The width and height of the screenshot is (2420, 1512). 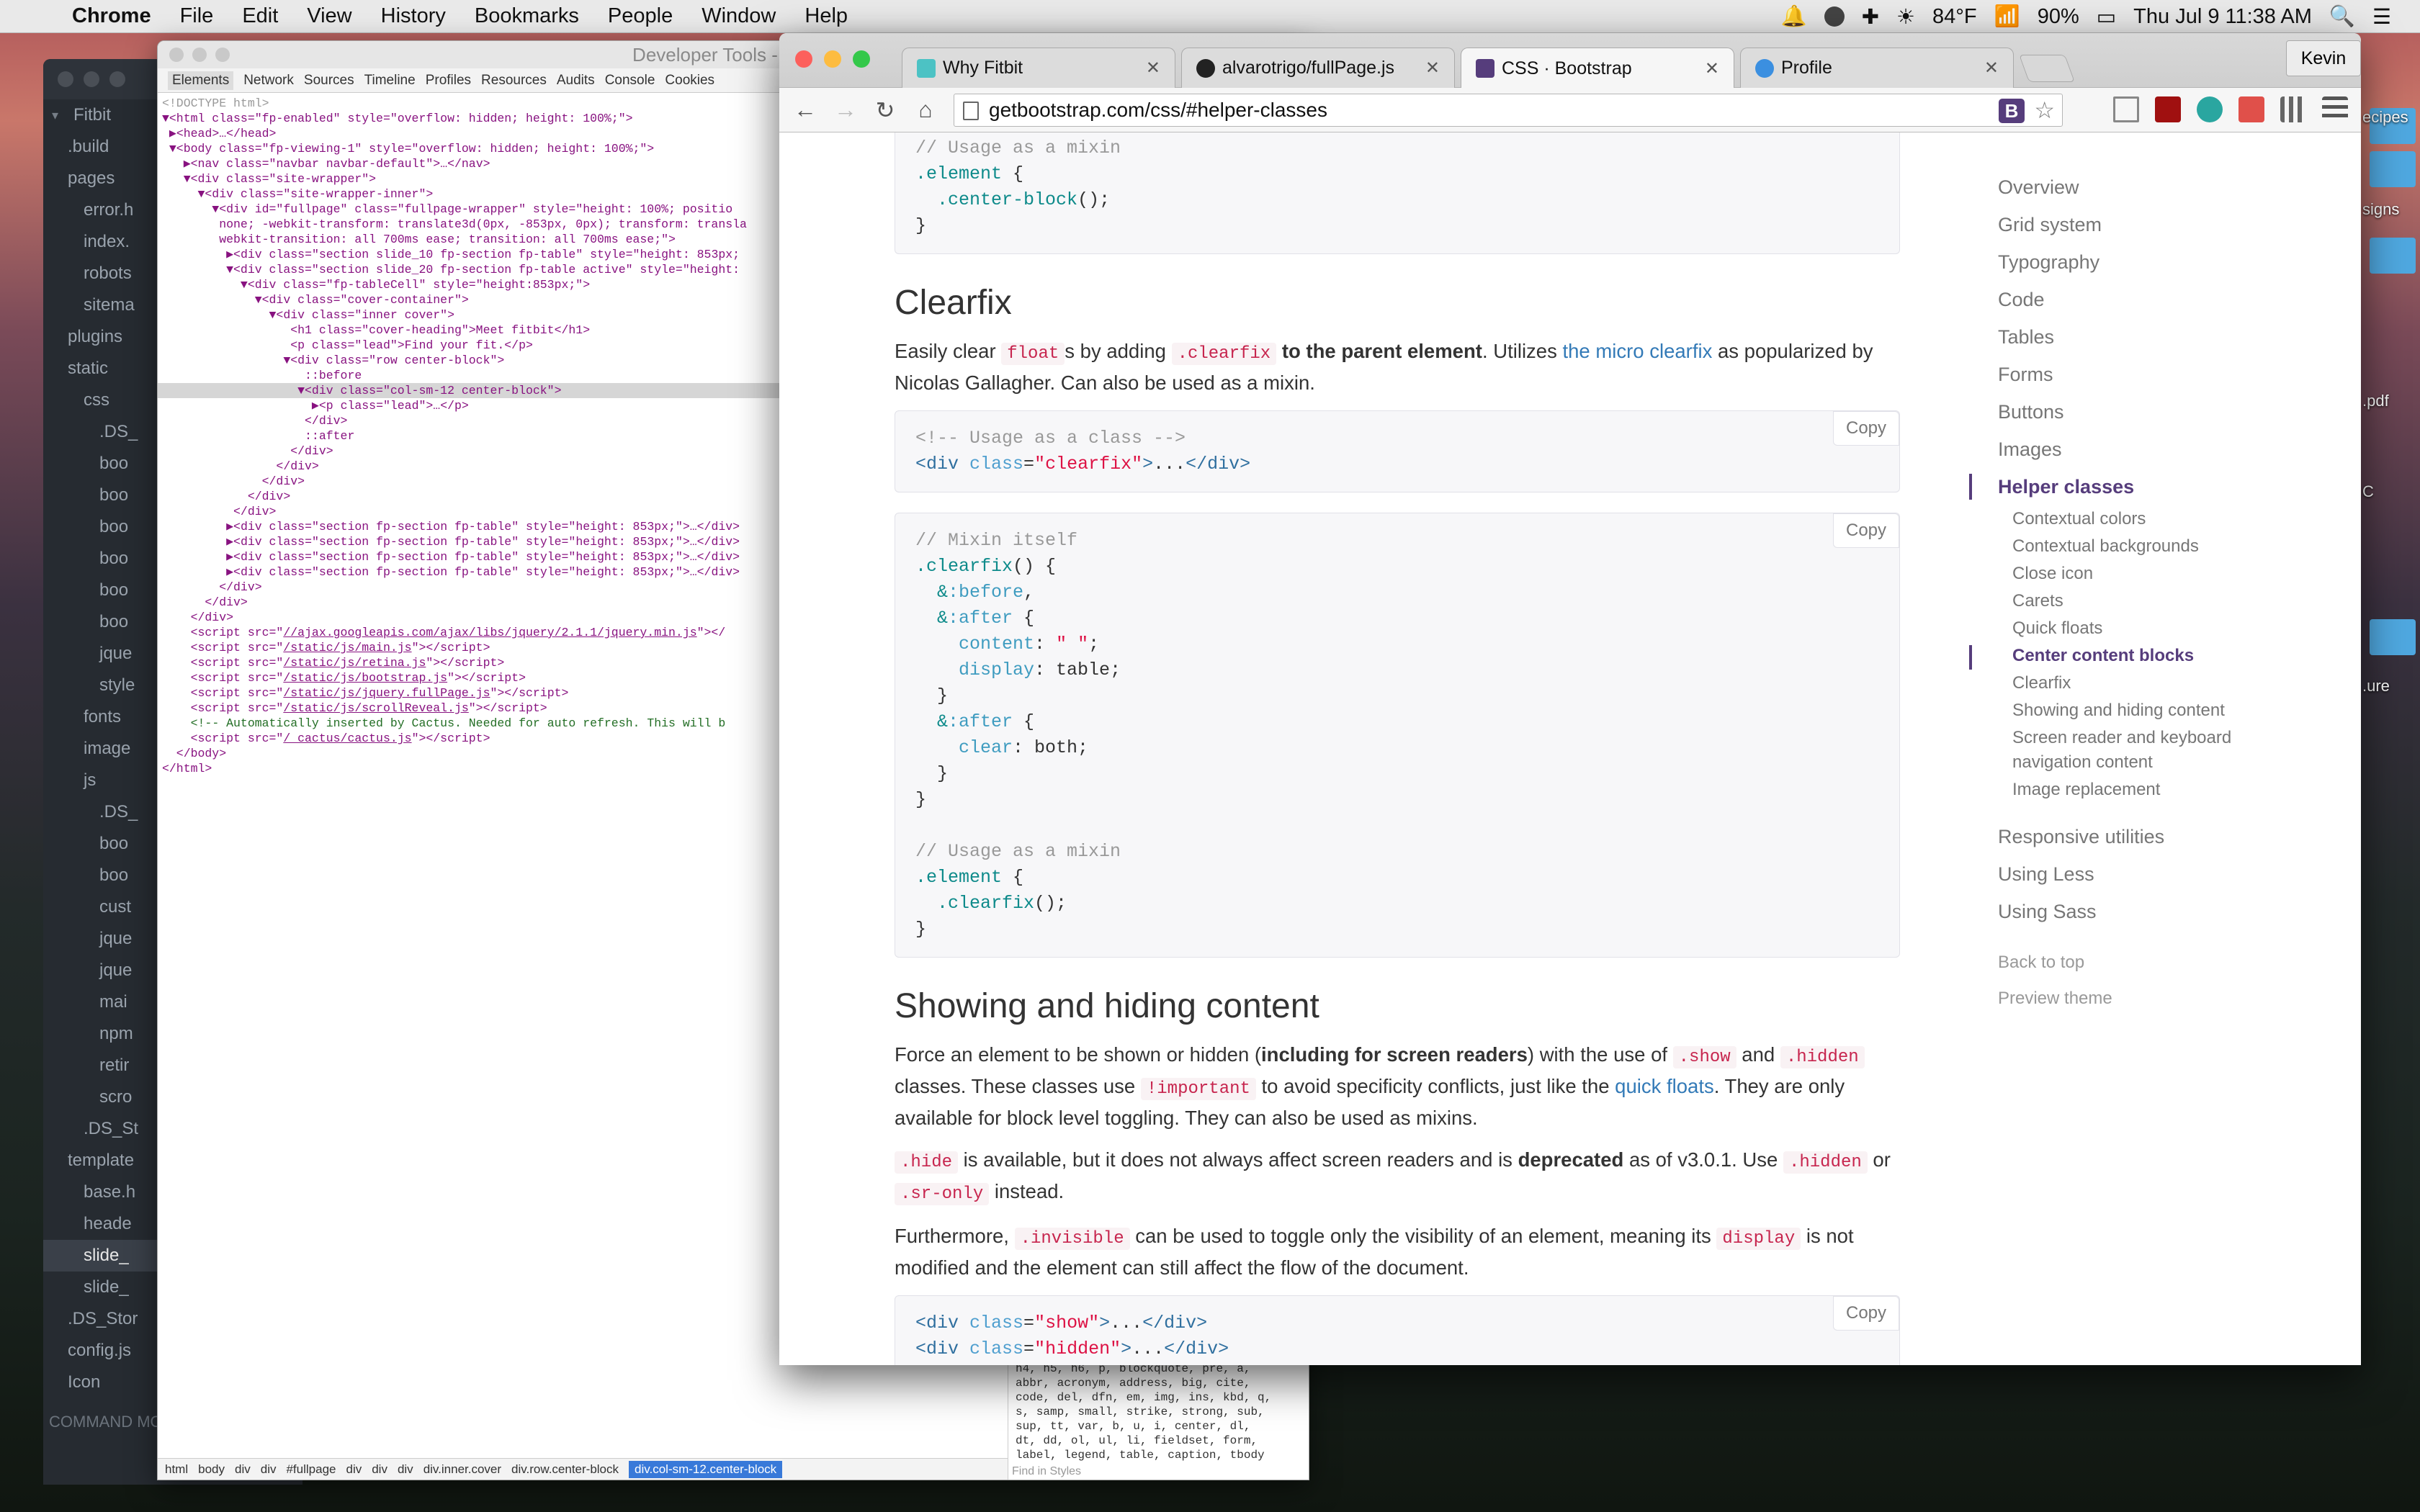 I want to click on minimize-window-button, so click(x=832, y=59).